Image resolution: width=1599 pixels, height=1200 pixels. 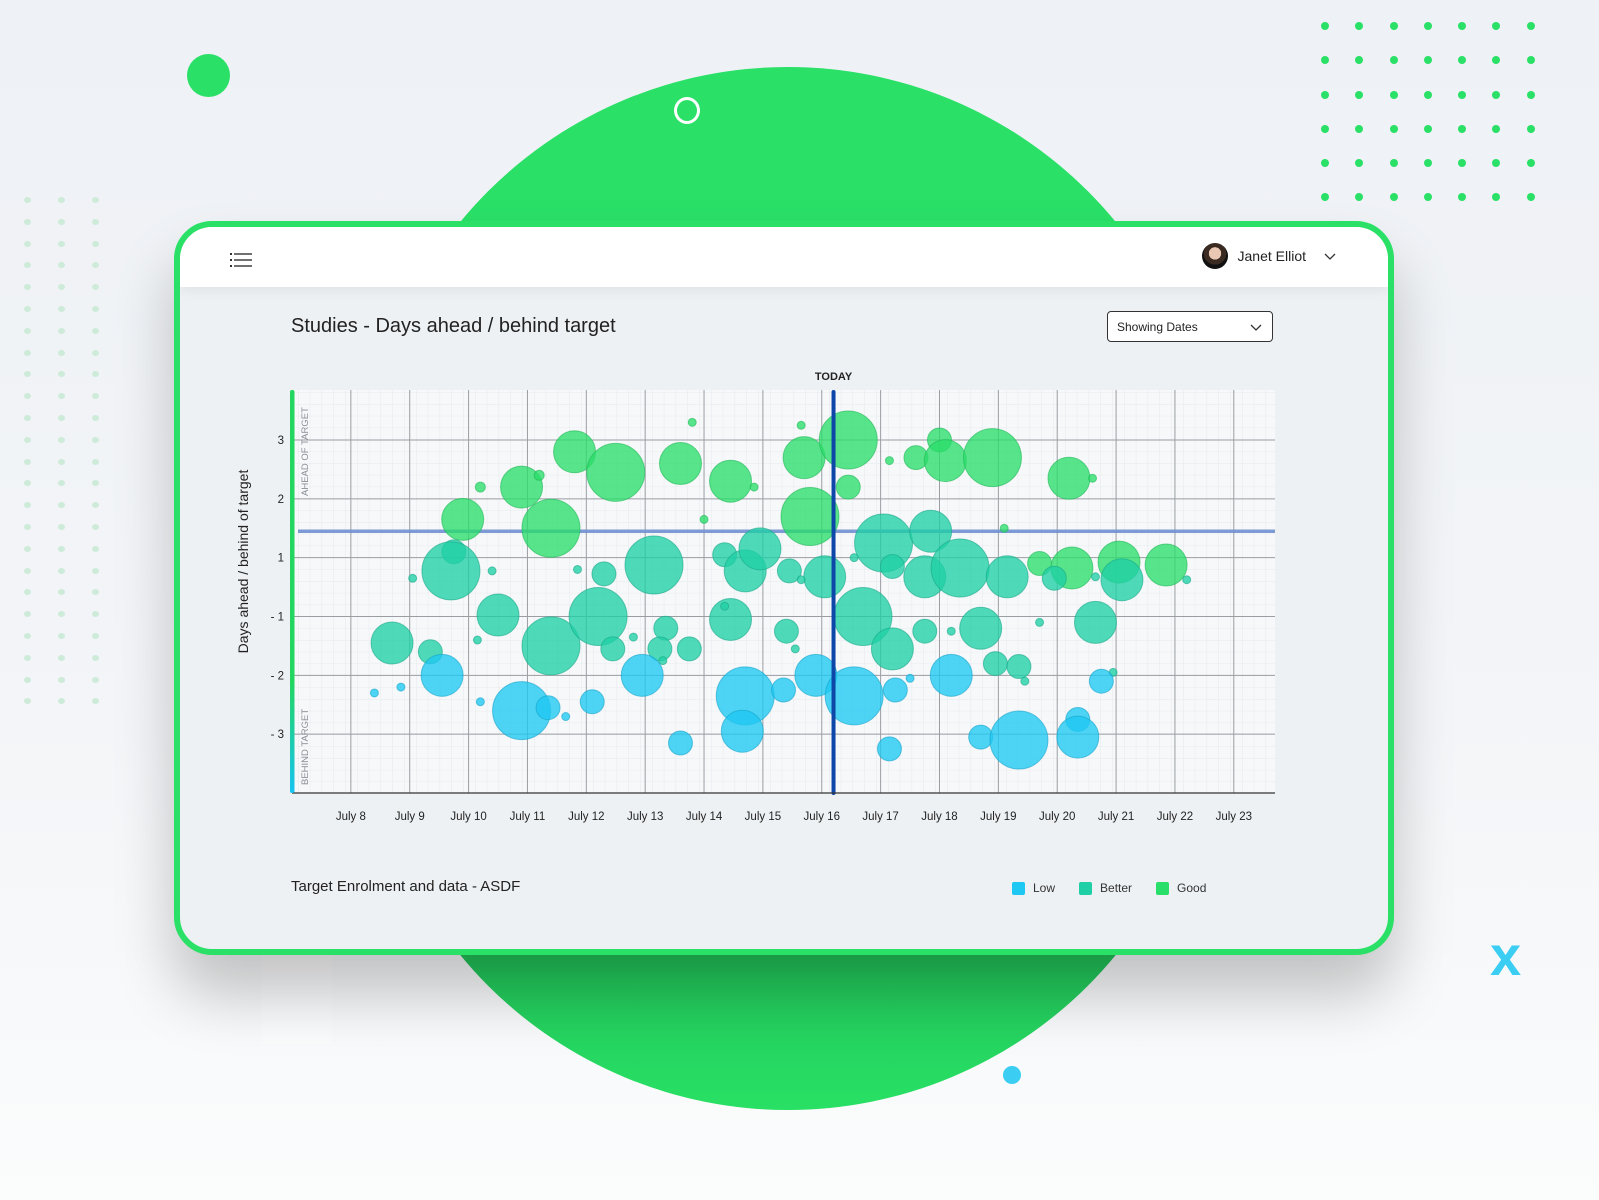 What do you see at coordinates (880, 817) in the screenshot?
I see `x-tick-label: July 17` at bounding box center [880, 817].